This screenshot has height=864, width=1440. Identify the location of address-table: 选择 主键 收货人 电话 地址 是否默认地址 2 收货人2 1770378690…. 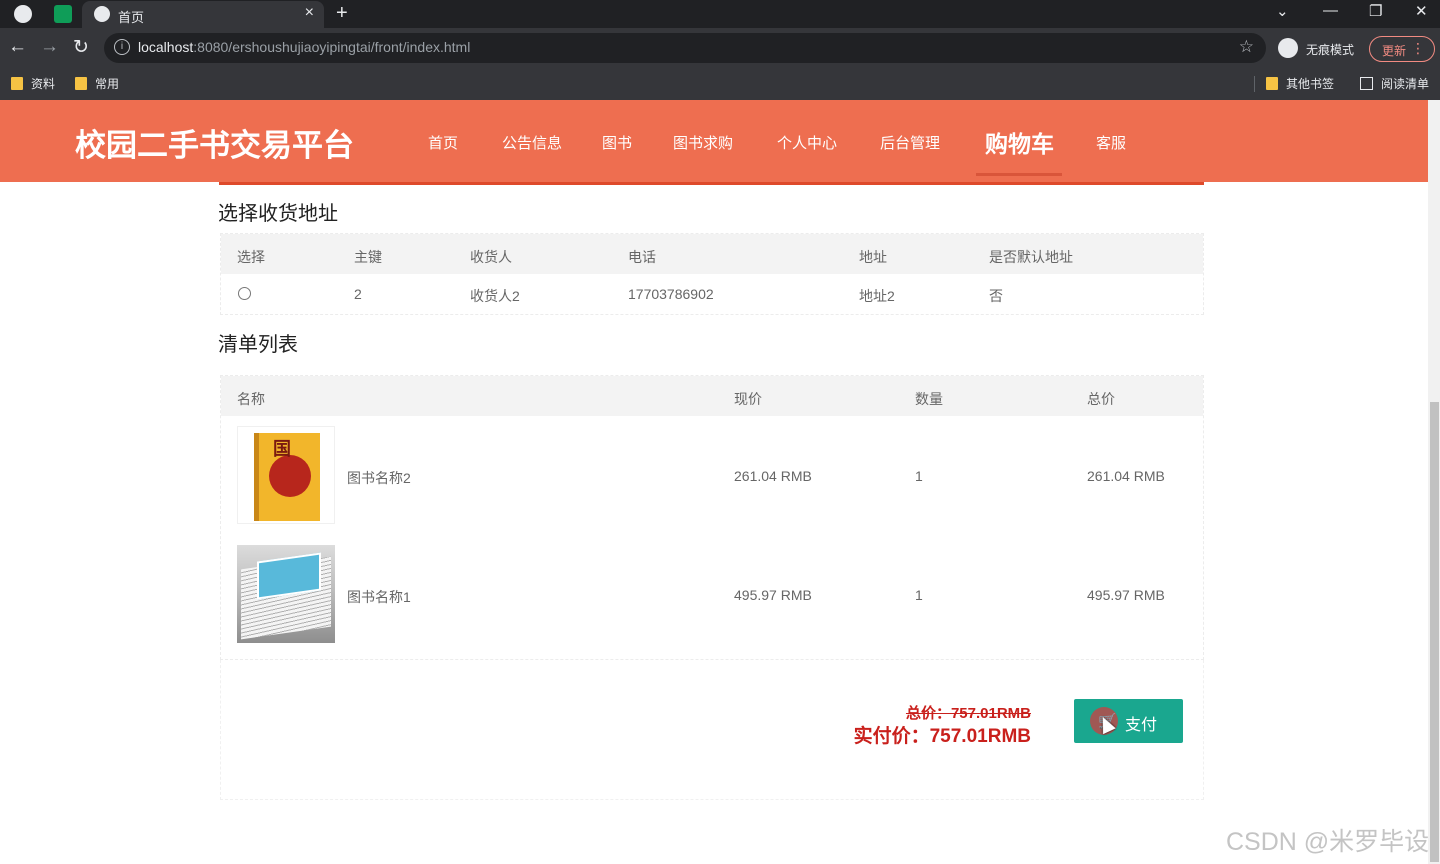
(712, 274).